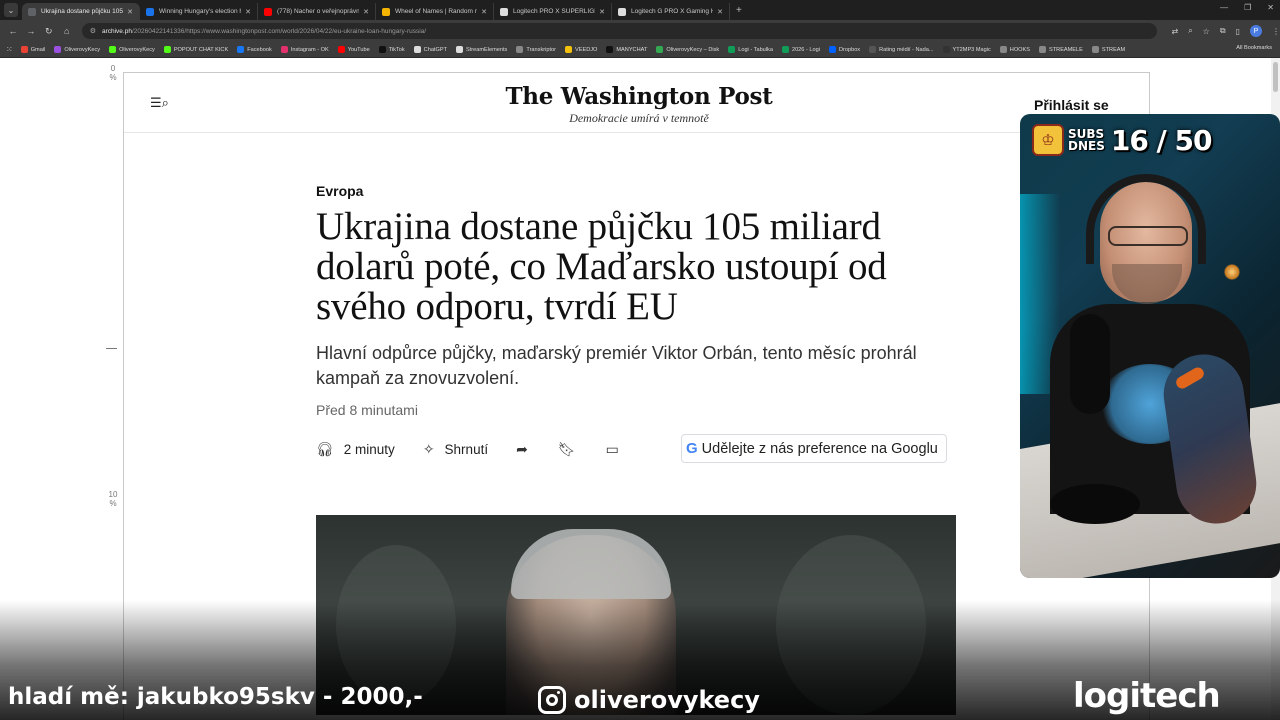 This screenshot has width=1280, height=720. I want to click on cam-microphone, so click(1090, 364).